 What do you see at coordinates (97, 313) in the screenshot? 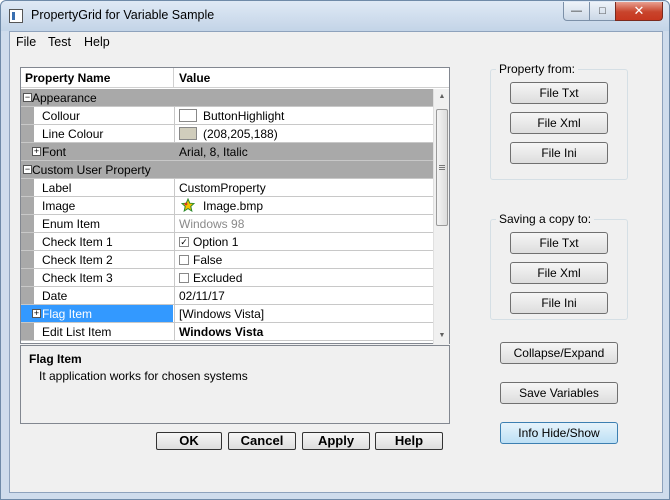
I see `grid-row-name: + Flag Item` at bounding box center [97, 313].